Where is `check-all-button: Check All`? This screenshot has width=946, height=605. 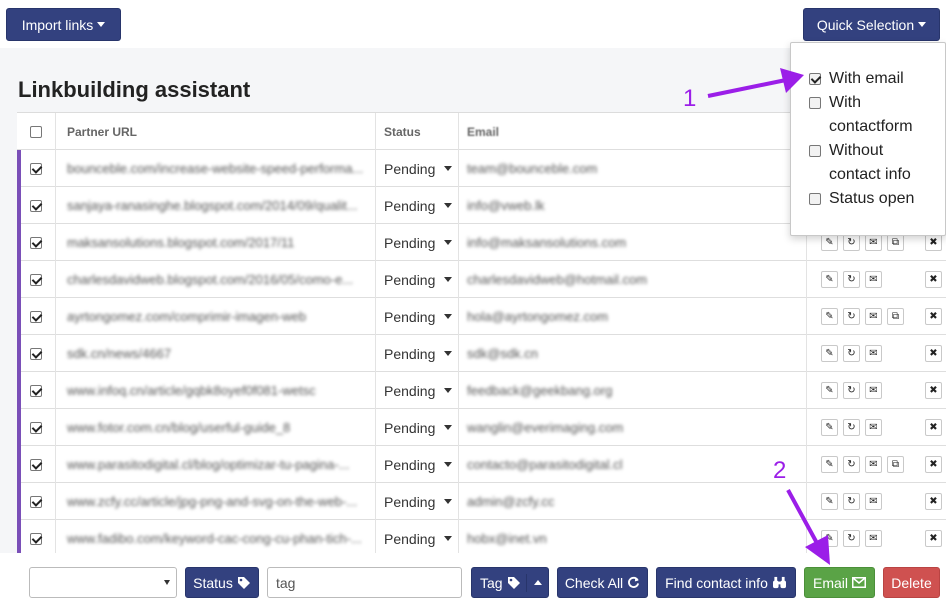
check-all-button: Check All is located at coordinates (602, 582).